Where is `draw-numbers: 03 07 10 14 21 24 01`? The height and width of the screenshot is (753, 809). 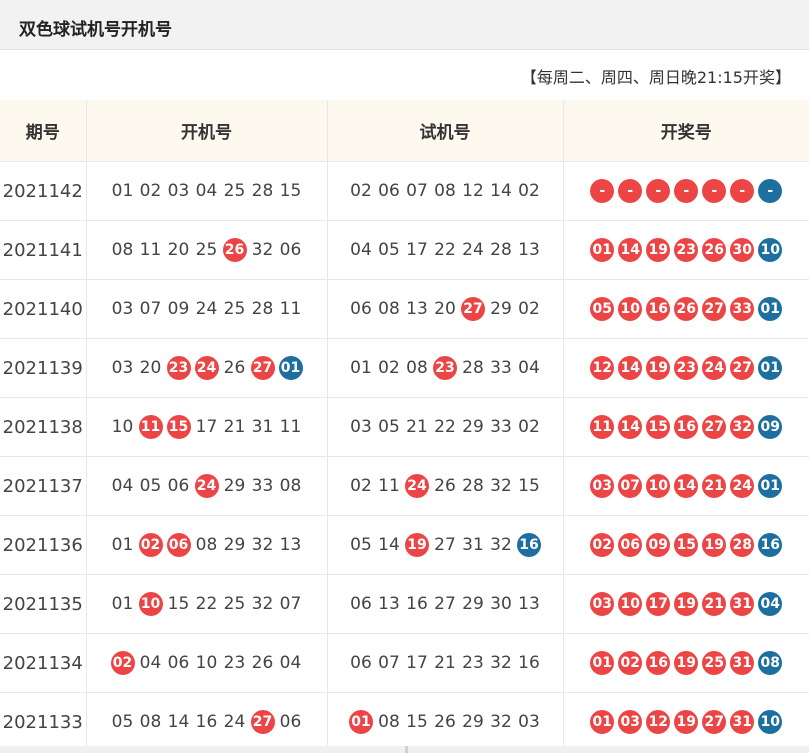 draw-numbers: 03 07 10 14 21 24 01 is located at coordinates (686, 486).